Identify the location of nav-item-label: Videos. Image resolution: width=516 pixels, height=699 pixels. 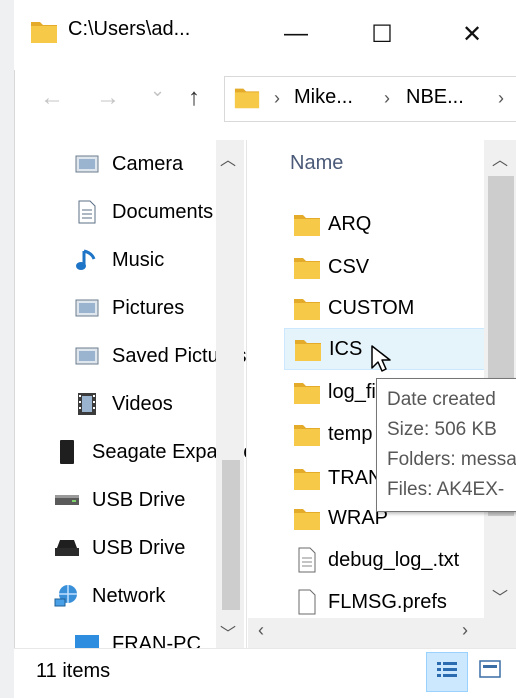
(142, 403).